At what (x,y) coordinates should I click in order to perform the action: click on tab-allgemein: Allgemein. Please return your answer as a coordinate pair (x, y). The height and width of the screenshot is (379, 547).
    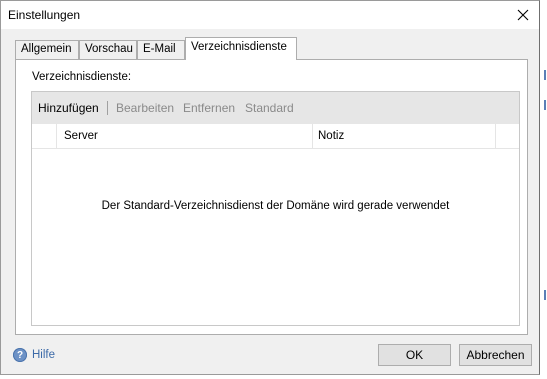
    Looking at the image, I should click on (47, 49).